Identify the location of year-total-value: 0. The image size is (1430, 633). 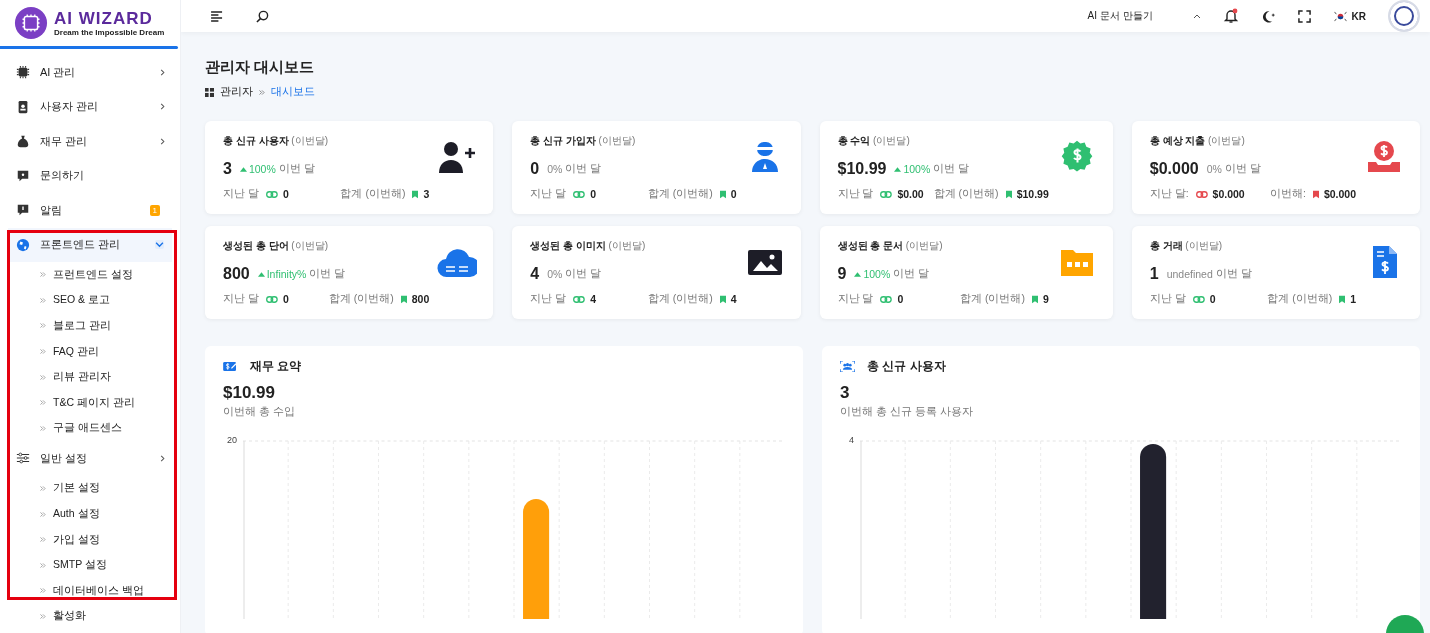
(733, 194).